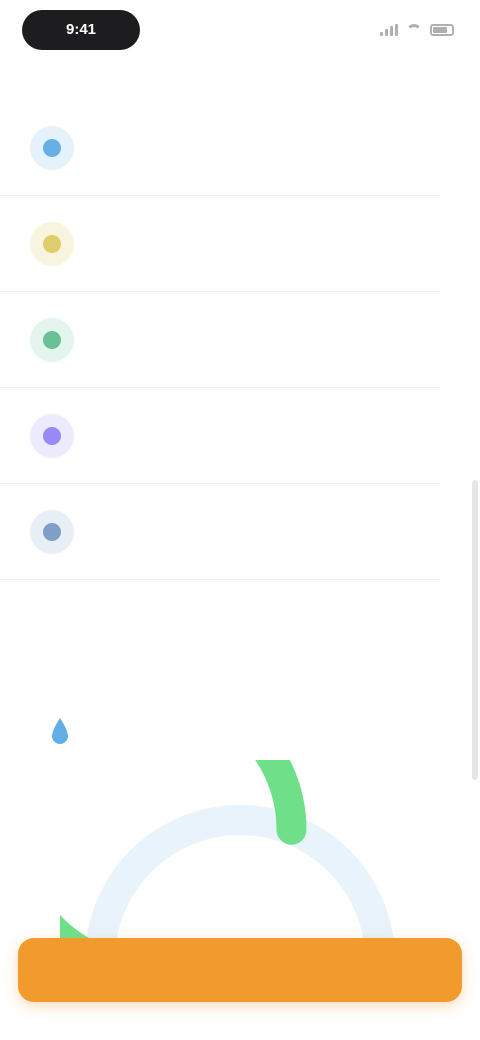  Describe the element at coordinates (389, 30) in the screenshot. I see `signal-icon` at that location.